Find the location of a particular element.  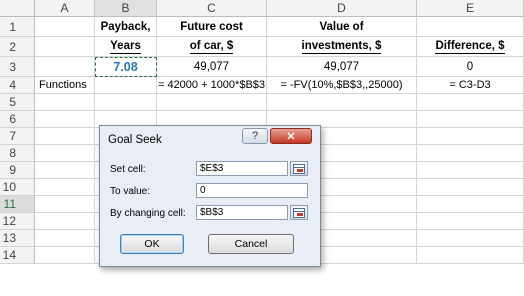

set-cell-input: $E$3 is located at coordinates (242, 168).